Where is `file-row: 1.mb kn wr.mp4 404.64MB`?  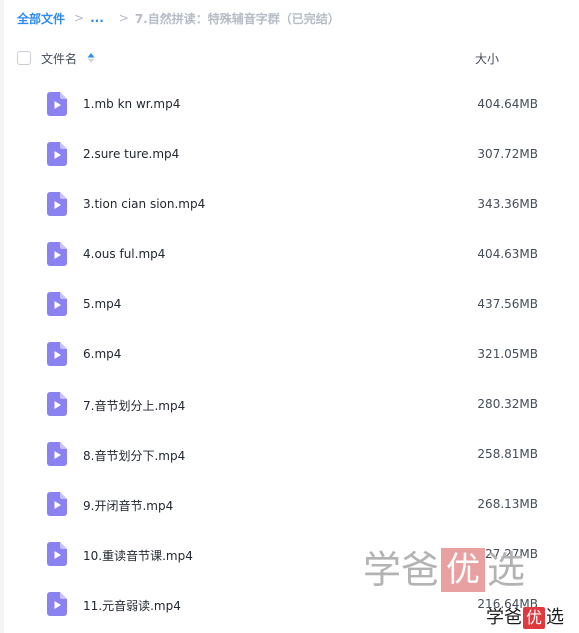
file-row: 1.mb kn wr.mp4 404.64MB is located at coordinates (289, 104).